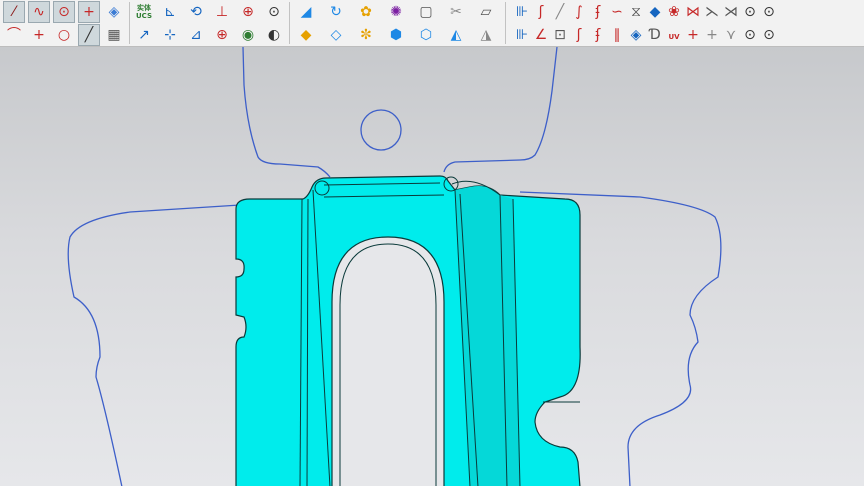  I want to click on crosshair-tool-icon: +, so click(39, 35).